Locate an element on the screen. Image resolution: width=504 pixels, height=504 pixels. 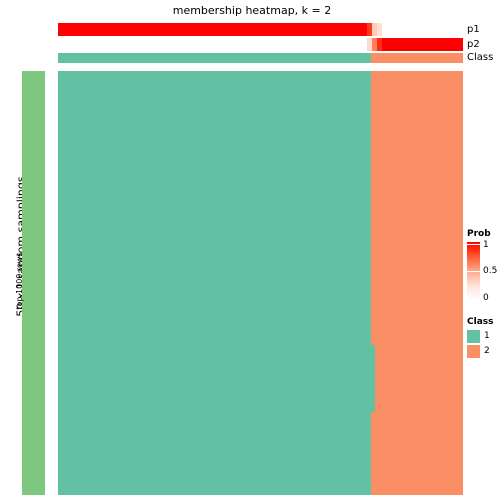
prob-tick-label-mid: 0.5 is located at coordinates (490, 271).